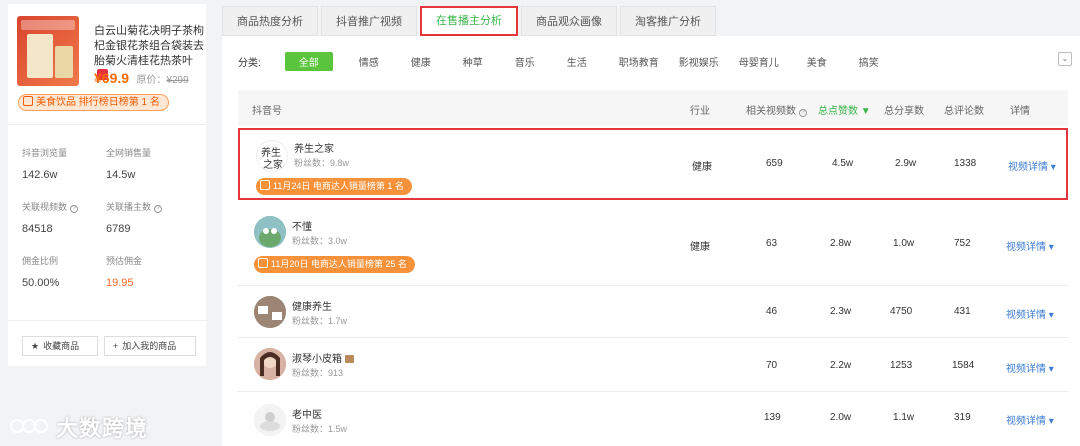 The width and height of the screenshot is (1080, 446). I want to click on filter-option: 生活, so click(577, 61).